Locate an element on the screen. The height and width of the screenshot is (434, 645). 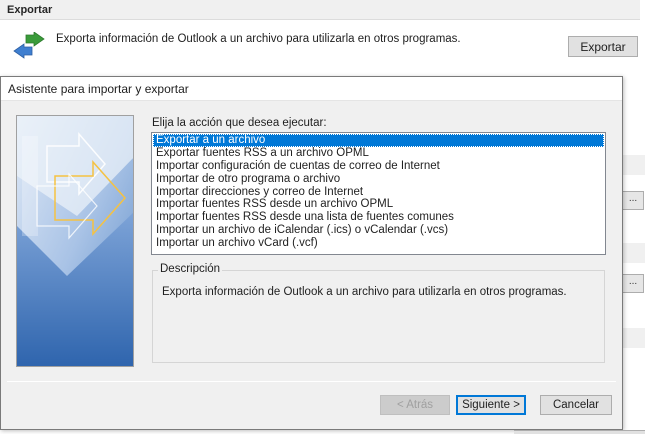
cancel-button: Cancelar is located at coordinates (576, 405).